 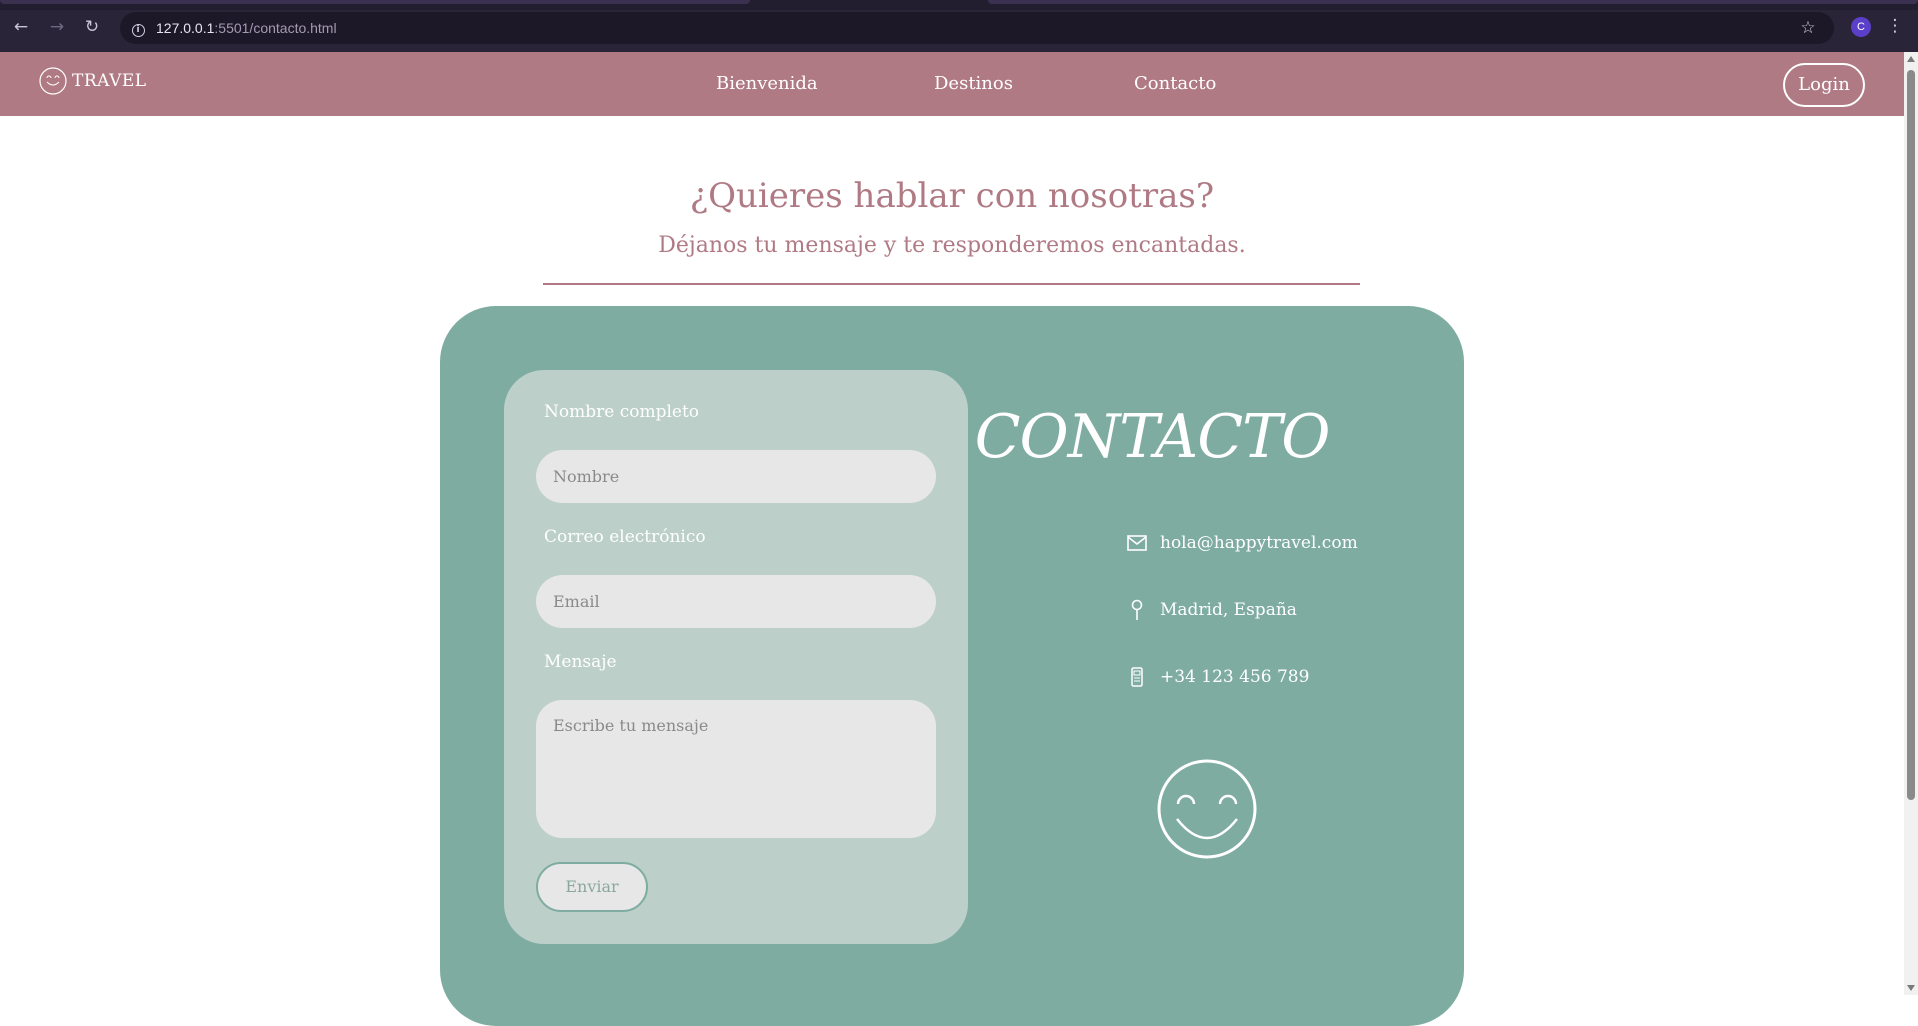 I want to click on location-pin-icon, so click(x=1137, y=610).